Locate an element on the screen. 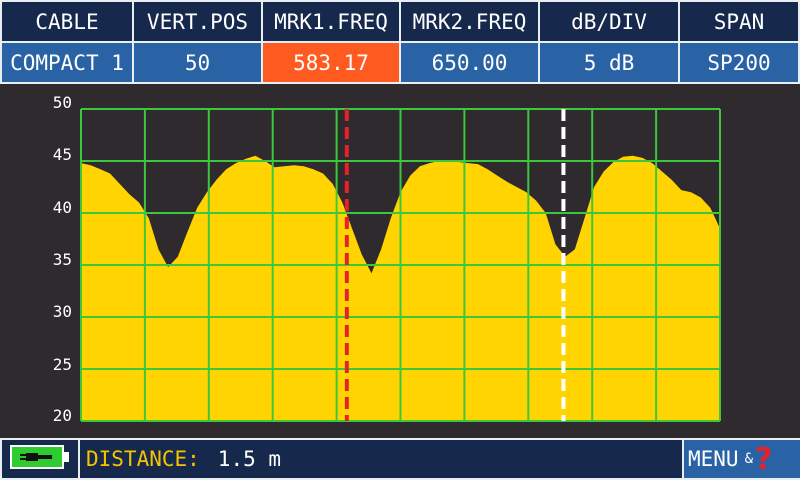 This screenshot has height=480, width=800. menu-label: MENU is located at coordinates (713, 459).